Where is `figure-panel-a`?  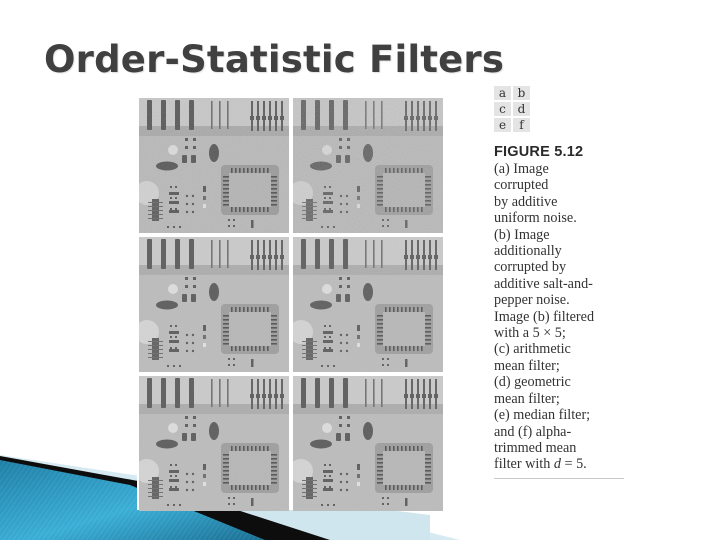
figure-panel-a is located at coordinates (214, 165).